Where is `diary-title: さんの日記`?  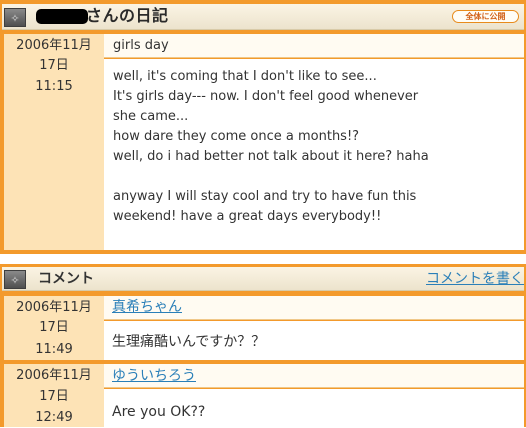
diary-title: さんの日記 is located at coordinates (127, 15).